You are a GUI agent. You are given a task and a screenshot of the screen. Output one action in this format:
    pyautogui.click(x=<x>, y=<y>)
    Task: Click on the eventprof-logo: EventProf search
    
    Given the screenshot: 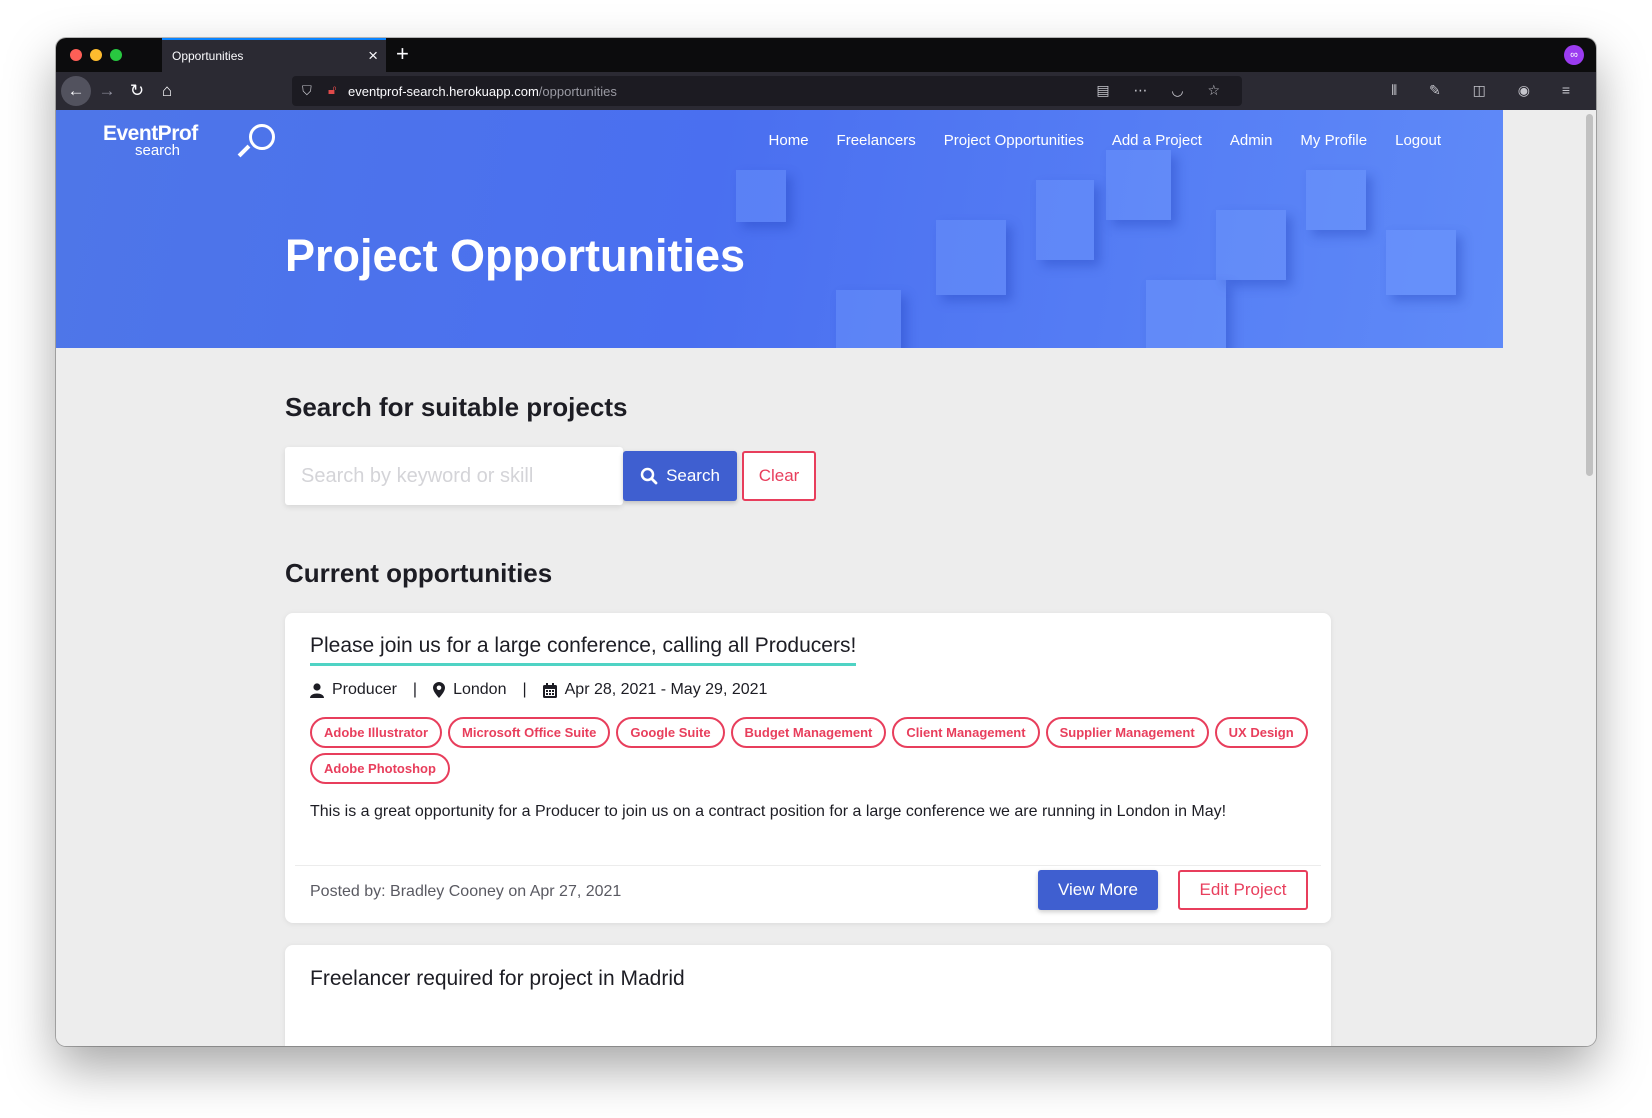 What is the action you would take?
    pyautogui.click(x=189, y=140)
    